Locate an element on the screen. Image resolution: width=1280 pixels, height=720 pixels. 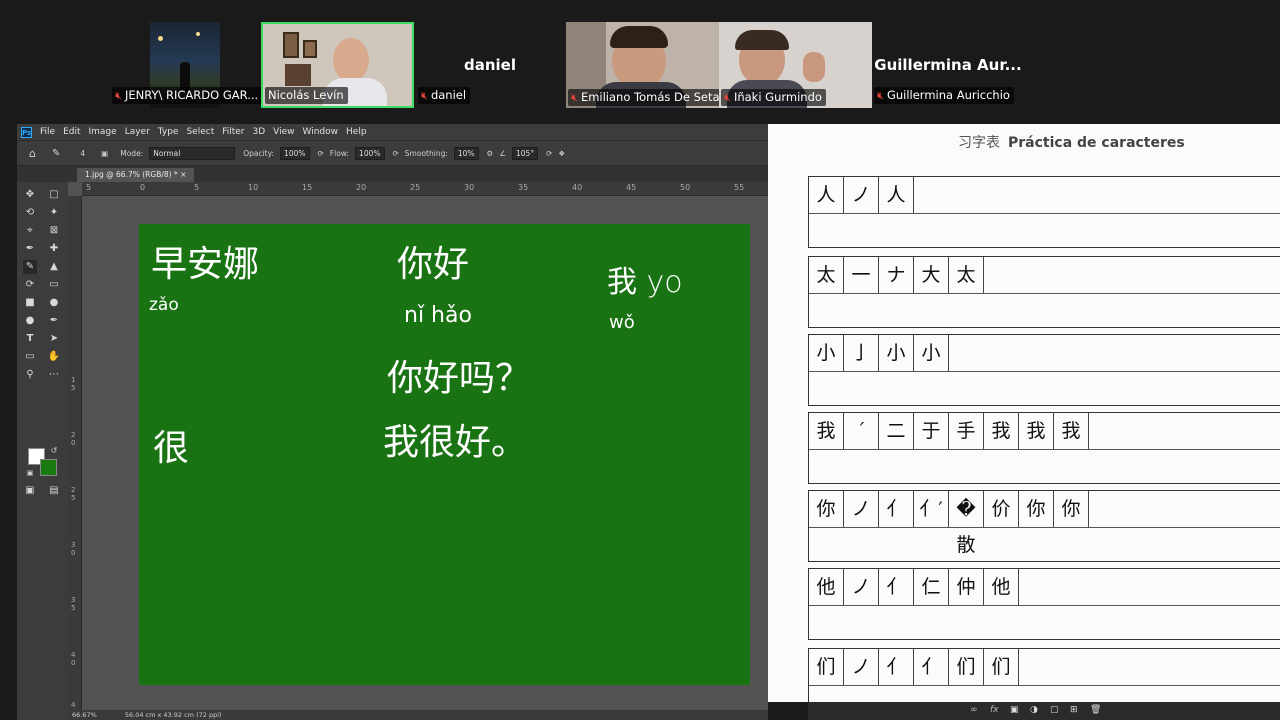
participant-name: daniel is located at coordinates (448, 95).